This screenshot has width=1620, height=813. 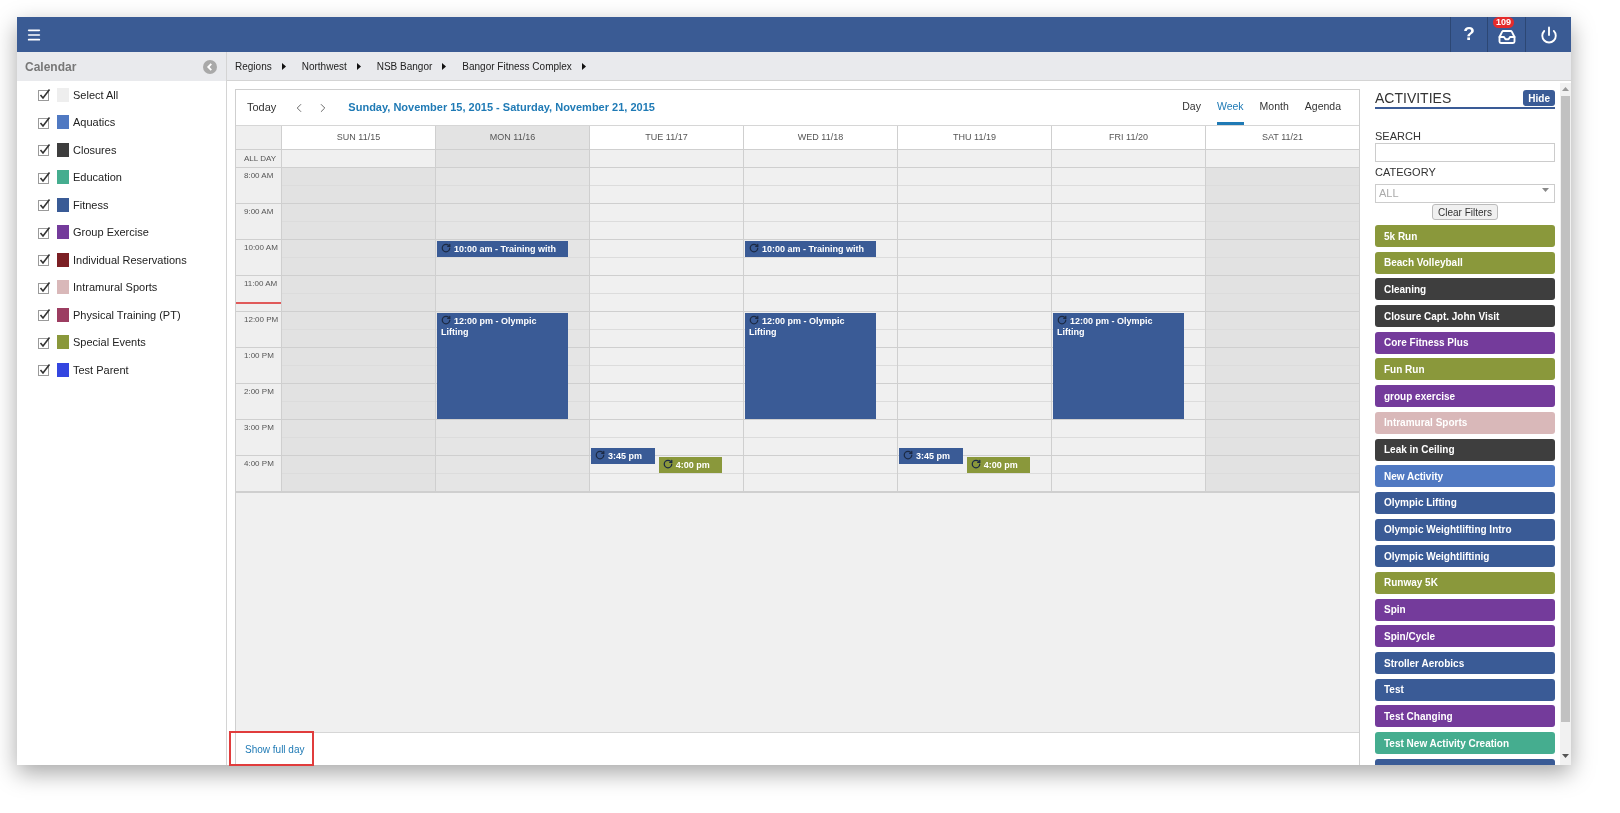 I want to click on caret-down-icon, so click(x=1545, y=190).